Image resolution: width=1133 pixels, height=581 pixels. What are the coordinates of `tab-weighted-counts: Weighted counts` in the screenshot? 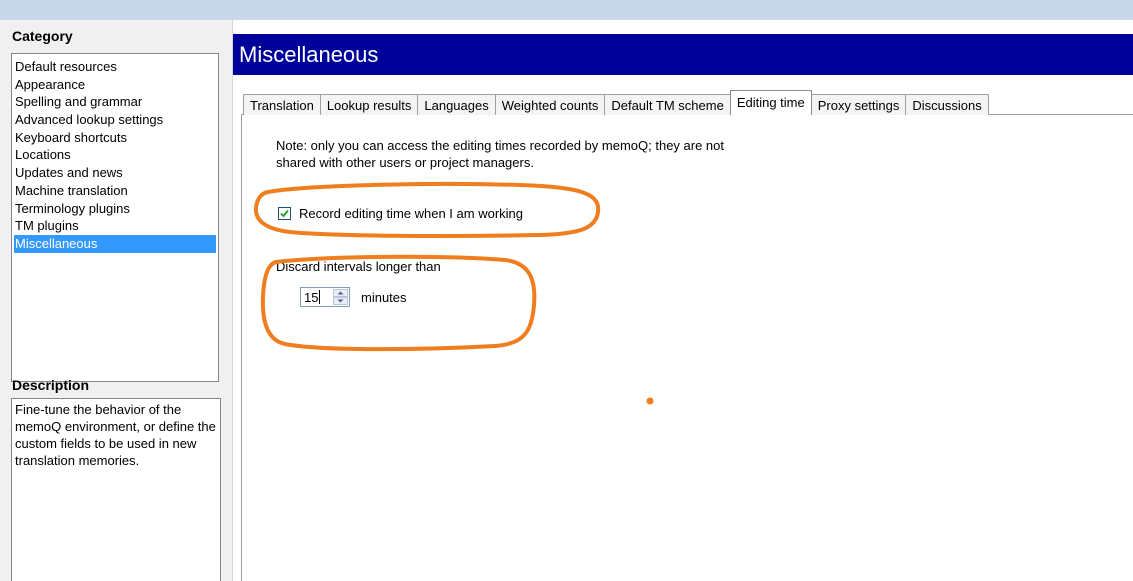 It's located at (550, 104).